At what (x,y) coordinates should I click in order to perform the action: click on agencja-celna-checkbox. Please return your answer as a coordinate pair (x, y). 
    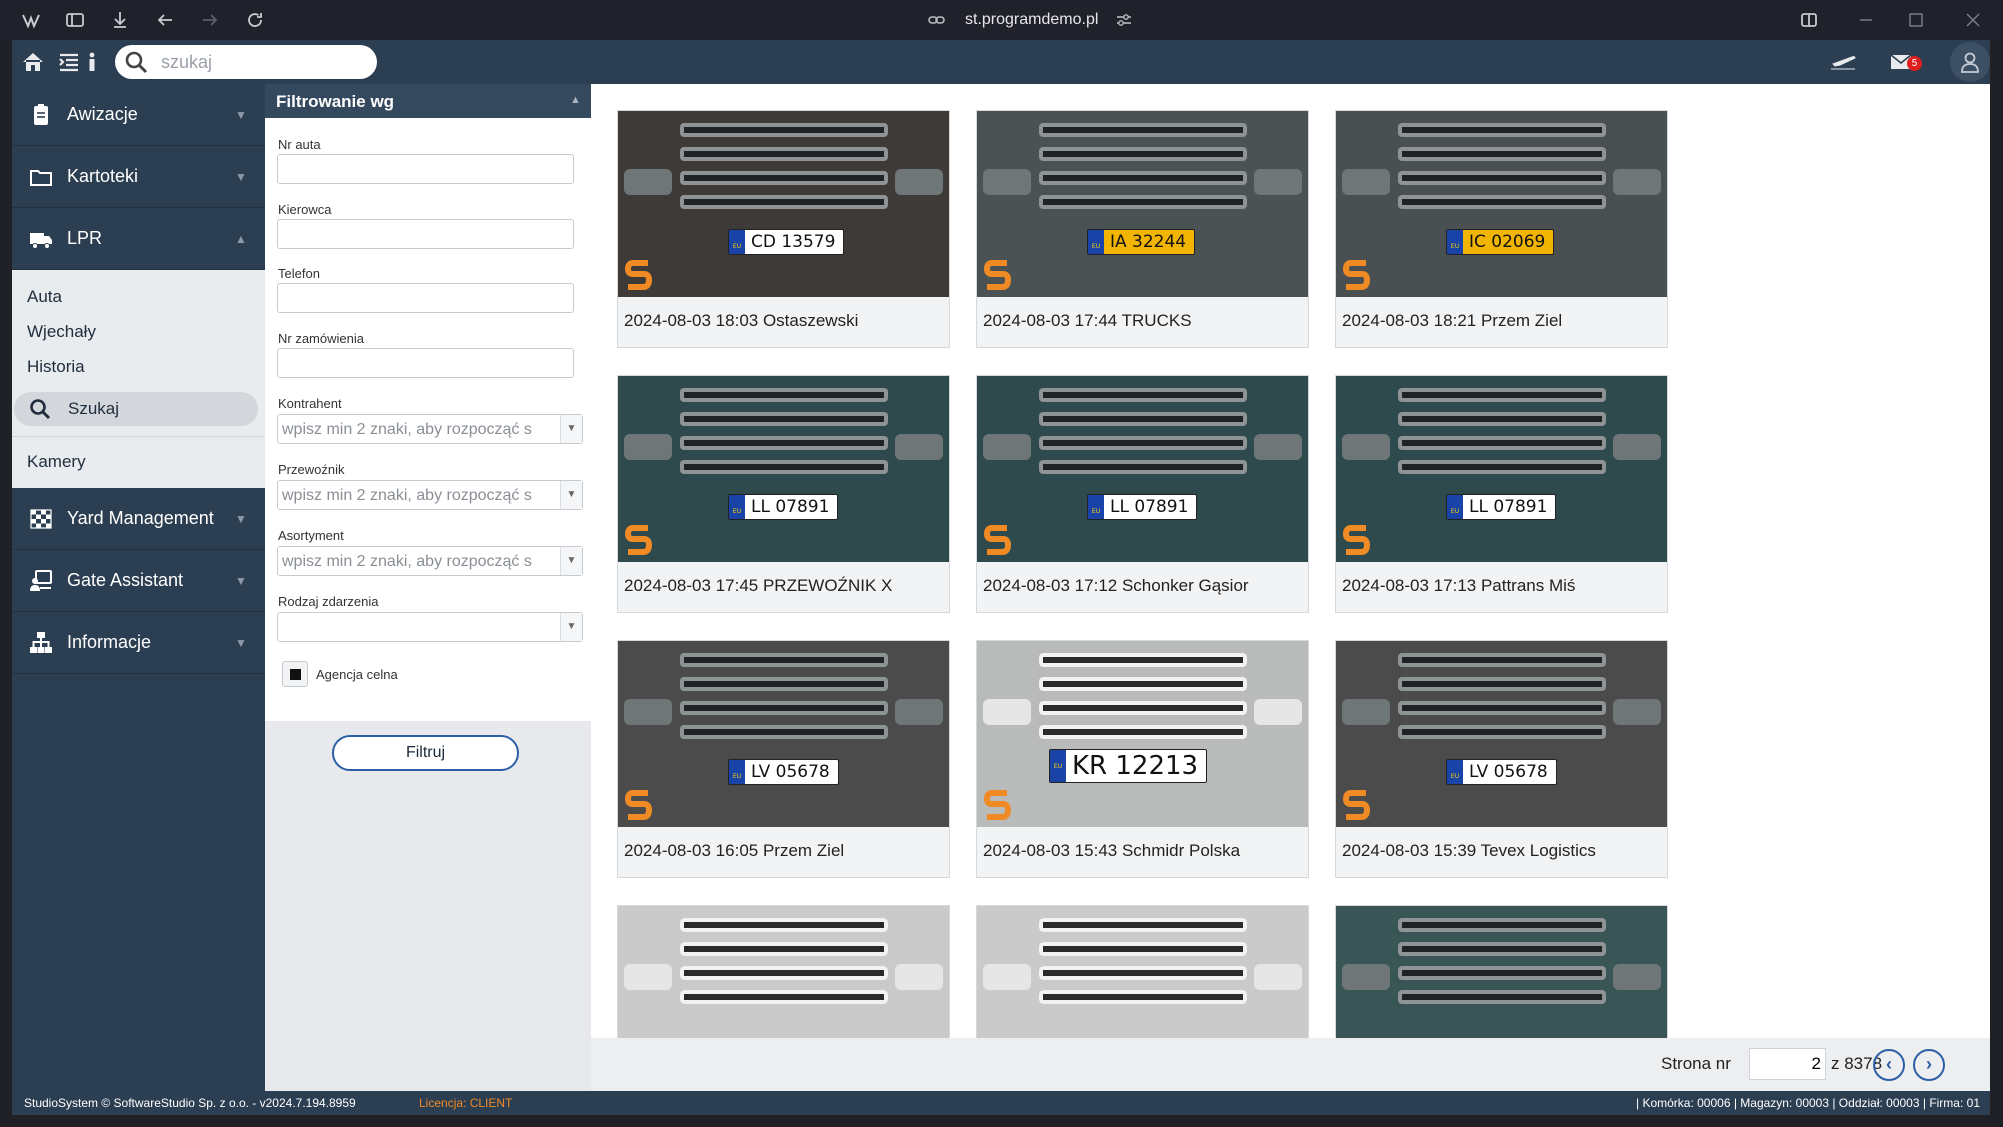
    Looking at the image, I should click on (295, 674).